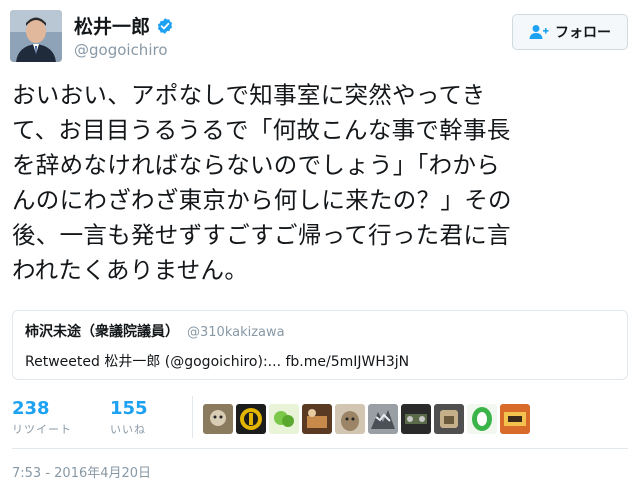  What do you see at coordinates (121, 50) in the screenshot?
I see `author-handle: @gogoichiro` at bounding box center [121, 50].